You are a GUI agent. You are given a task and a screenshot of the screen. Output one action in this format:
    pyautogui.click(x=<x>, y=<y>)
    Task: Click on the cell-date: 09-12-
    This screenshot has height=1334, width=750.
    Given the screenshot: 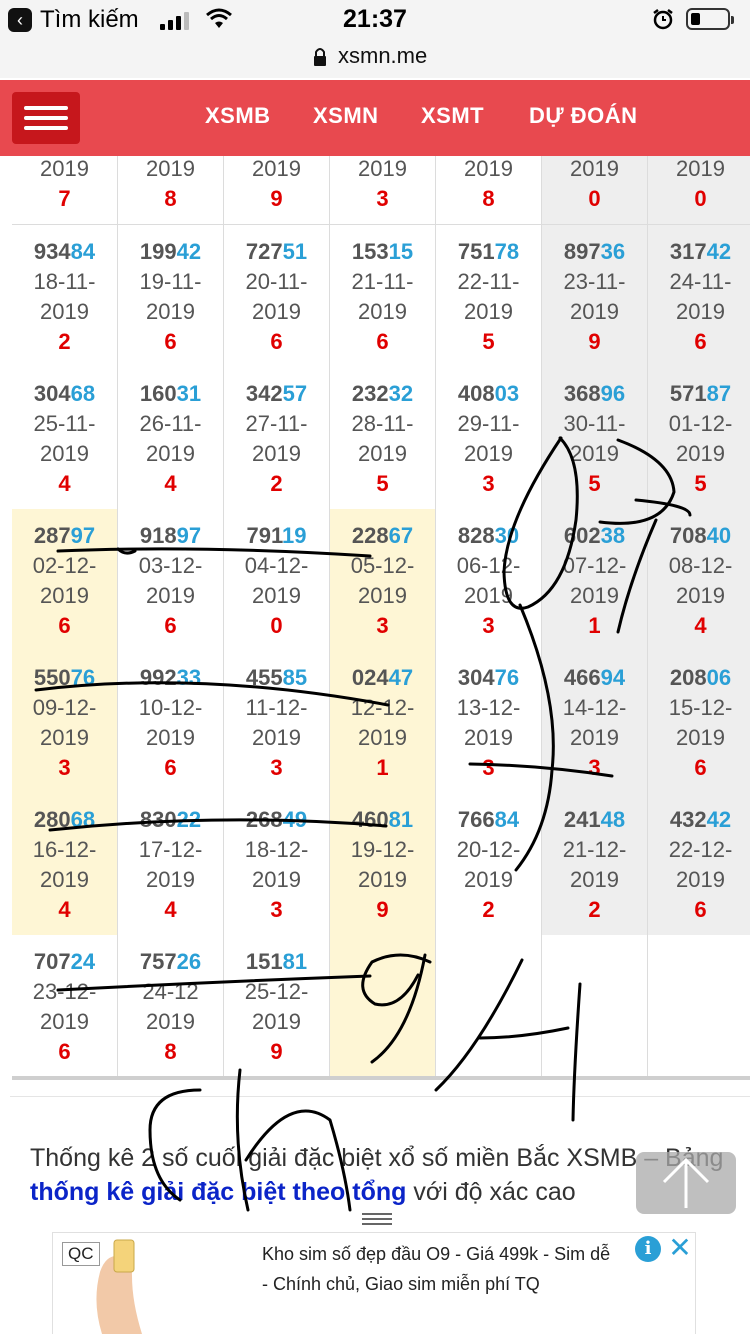 What is the action you would take?
    pyautogui.click(x=64, y=707)
    